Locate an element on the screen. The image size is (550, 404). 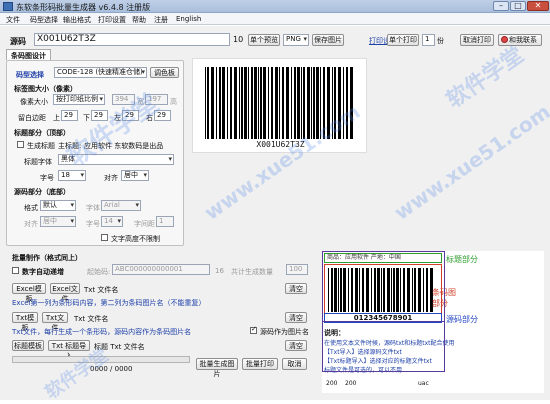
excel-template-button: Excel模板 is located at coordinates (29, 293).